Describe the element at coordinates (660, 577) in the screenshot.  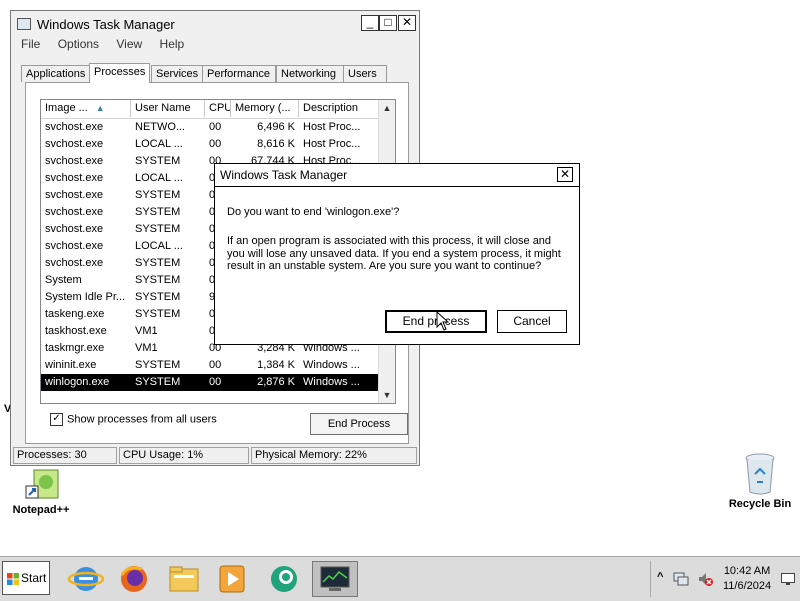
I see `tray-expand-icon: ^` at that location.